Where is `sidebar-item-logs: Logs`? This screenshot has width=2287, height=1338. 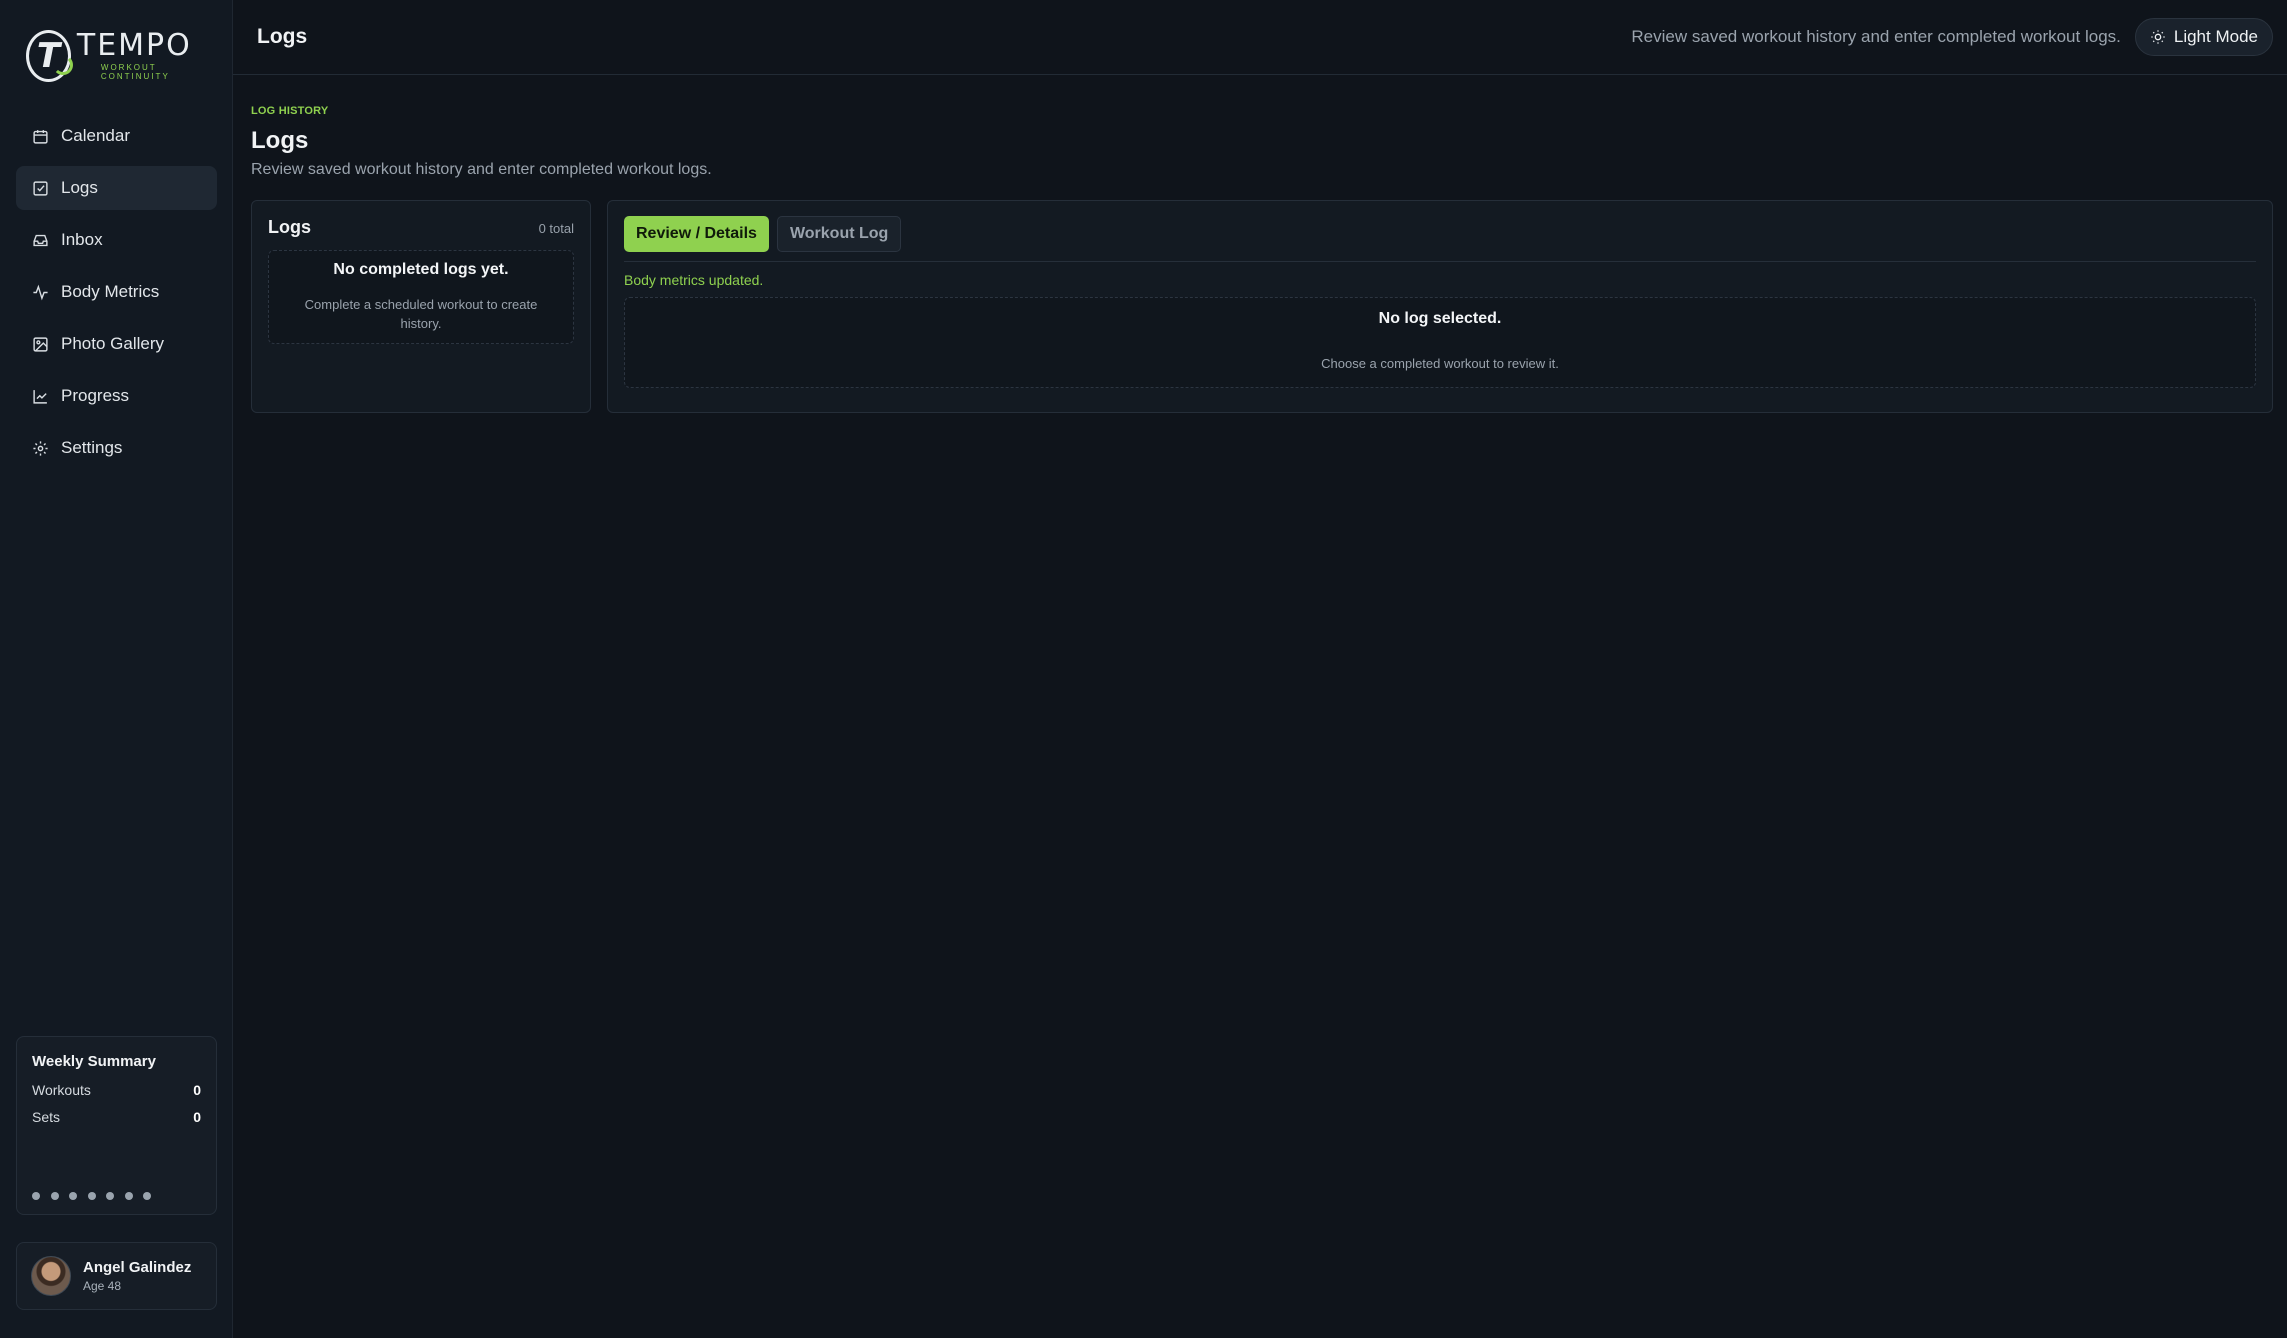 sidebar-item-logs: Logs is located at coordinates (116, 188).